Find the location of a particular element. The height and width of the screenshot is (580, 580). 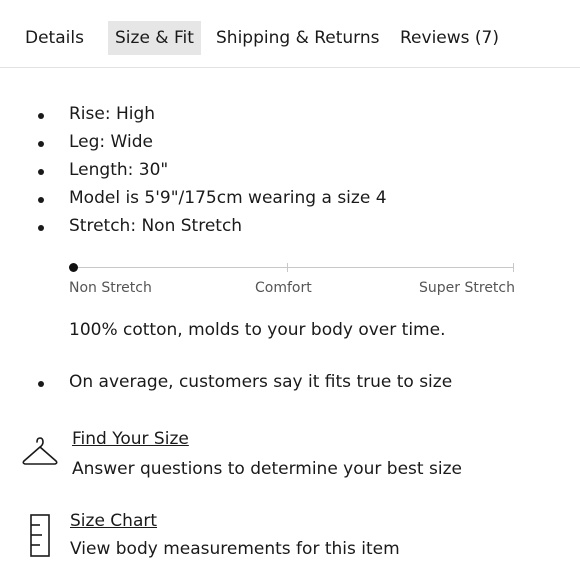

stretch-label-comfort: Comfort is located at coordinates (283, 288).